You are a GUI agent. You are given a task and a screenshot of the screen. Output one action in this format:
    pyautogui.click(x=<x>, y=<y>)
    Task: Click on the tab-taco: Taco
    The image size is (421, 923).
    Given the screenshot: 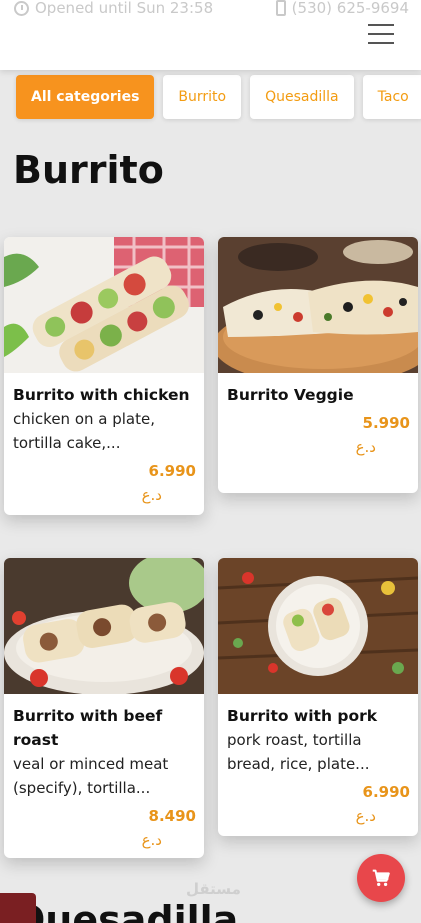 What is the action you would take?
    pyautogui.click(x=391, y=97)
    